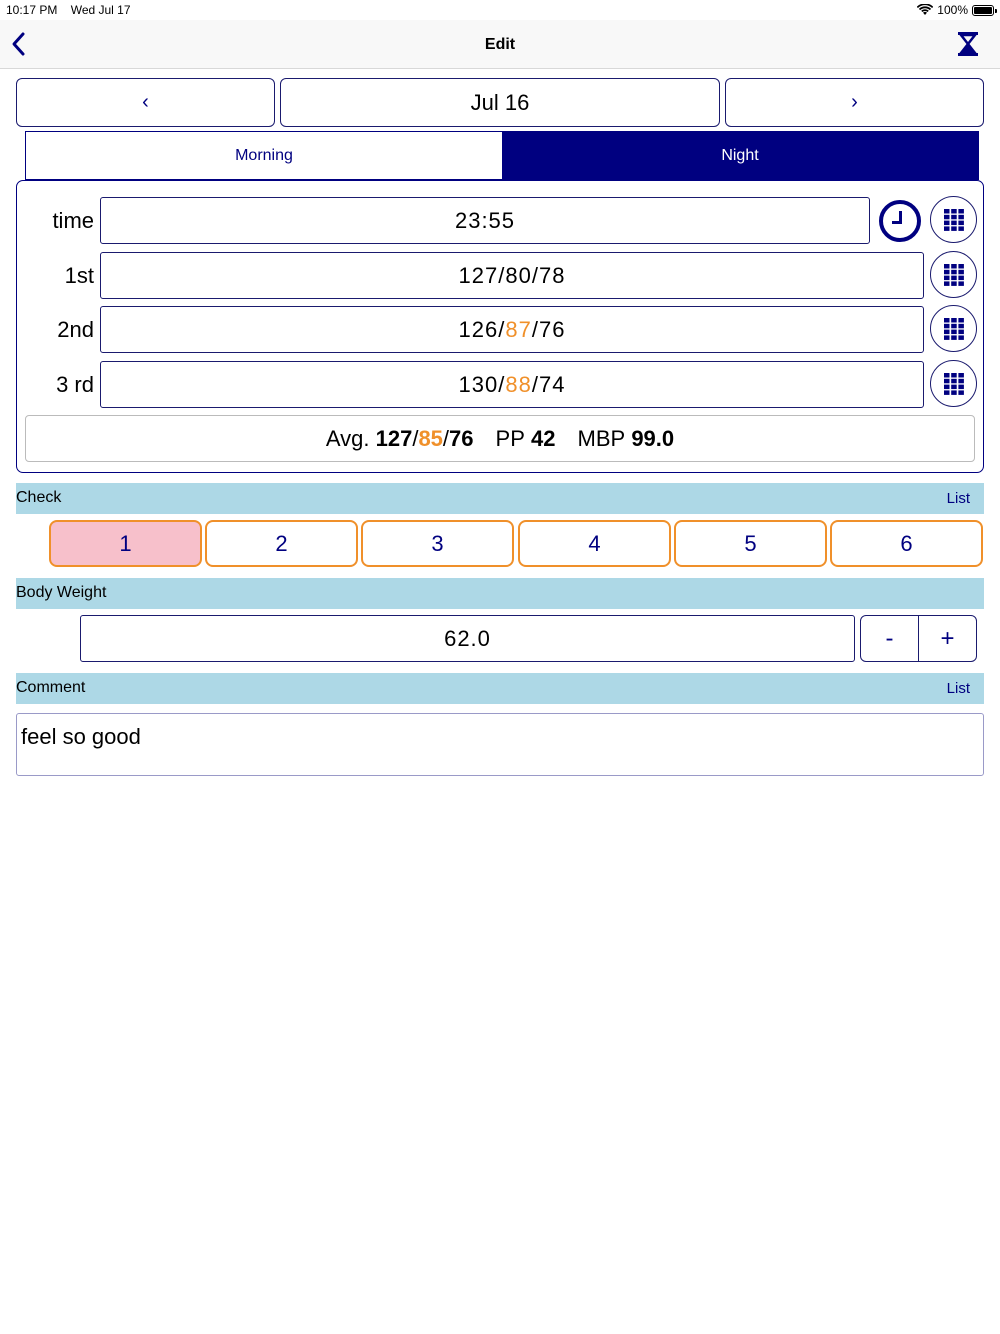 The width and height of the screenshot is (1000, 1334). Describe the element at coordinates (958, 688) in the screenshot. I see `comment-list-button: List` at that location.